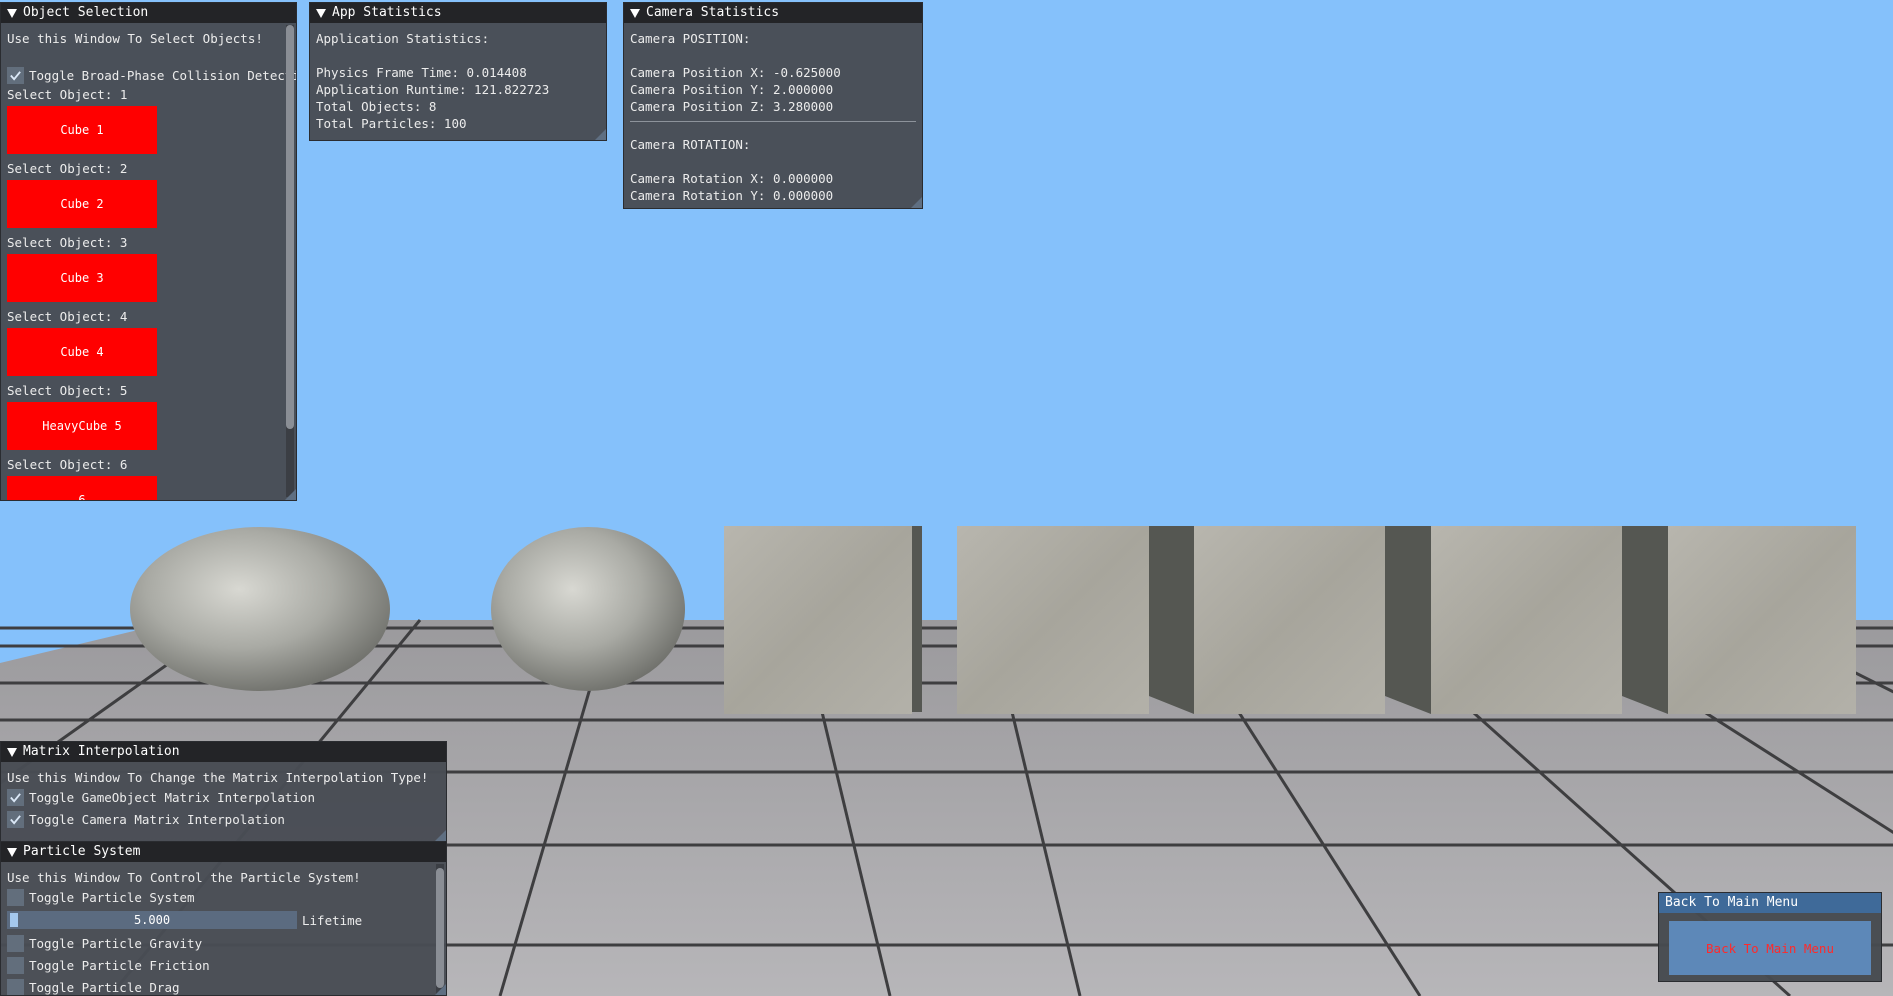 The height and width of the screenshot is (996, 1893). I want to click on physics-frame-time: Physics Frame Time: 0.014408, so click(421, 72).